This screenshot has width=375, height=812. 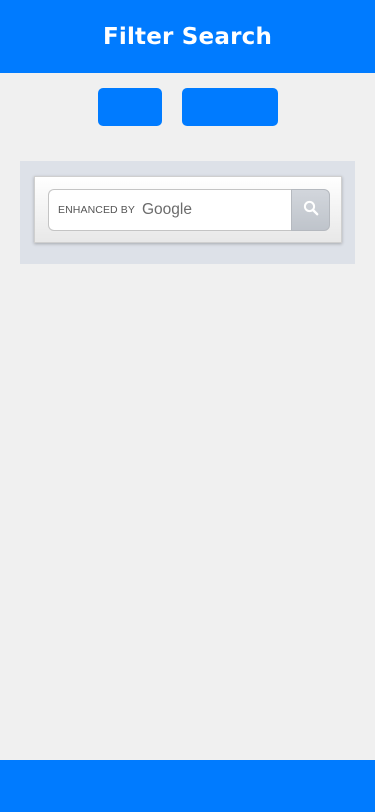 I want to click on page-title: Filter Search, so click(x=187, y=36).